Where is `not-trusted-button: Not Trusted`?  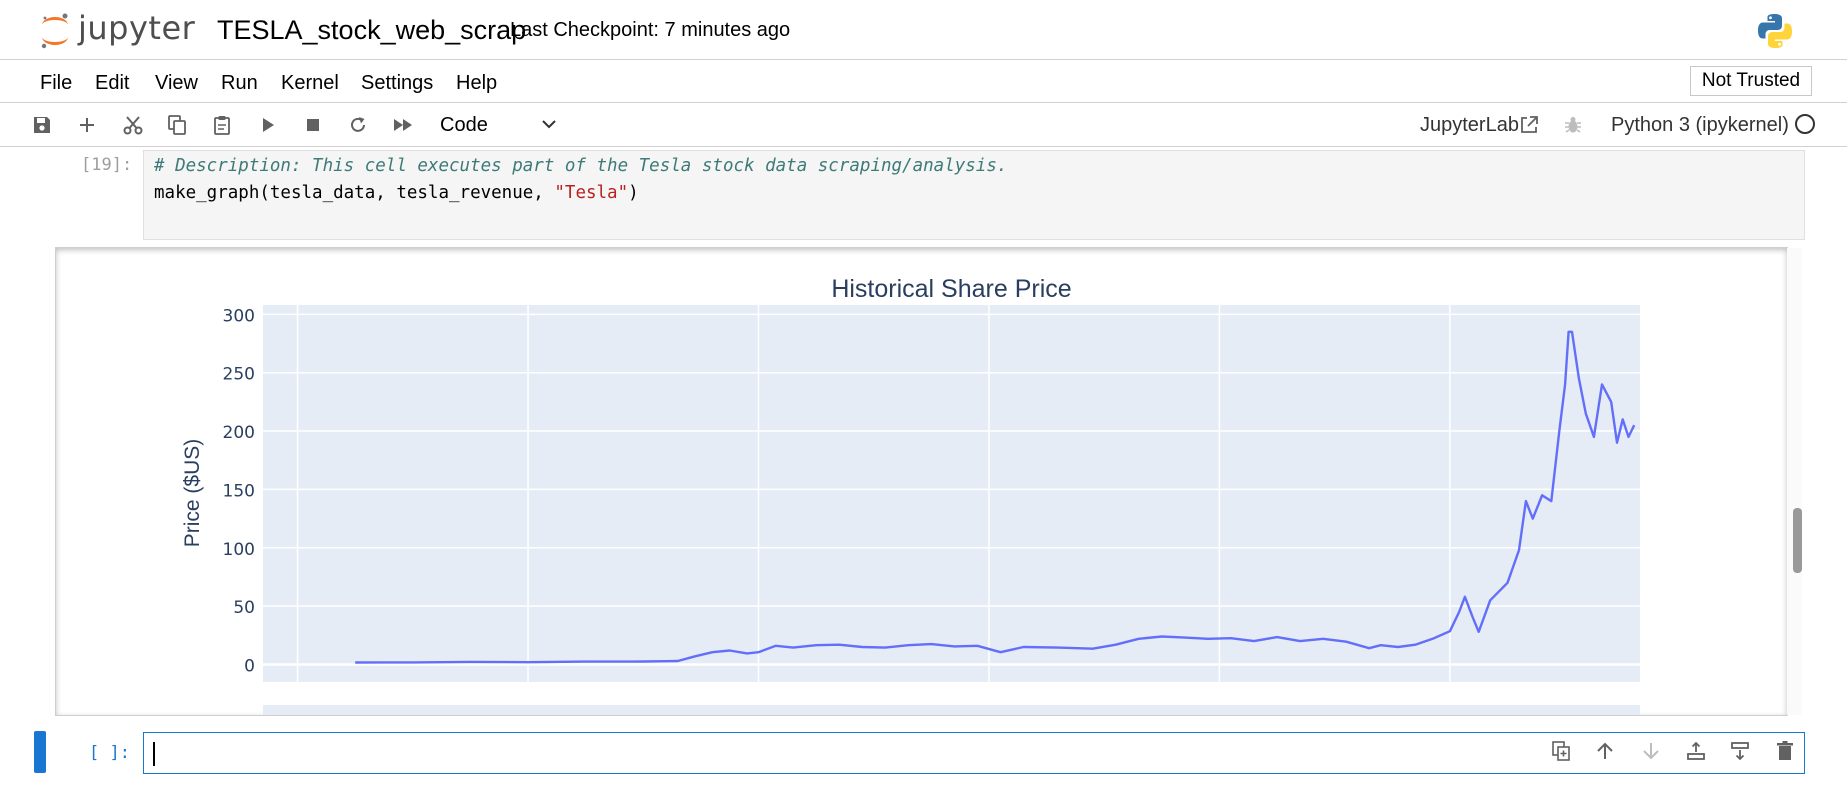 not-trusted-button: Not Trusted is located at coordinates (1751, 81).